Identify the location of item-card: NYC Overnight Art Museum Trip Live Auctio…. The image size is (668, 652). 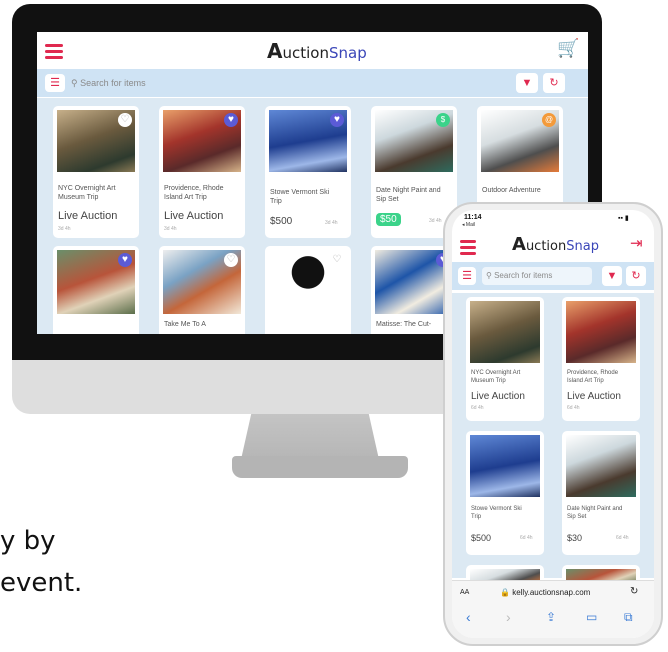
(505, 359).